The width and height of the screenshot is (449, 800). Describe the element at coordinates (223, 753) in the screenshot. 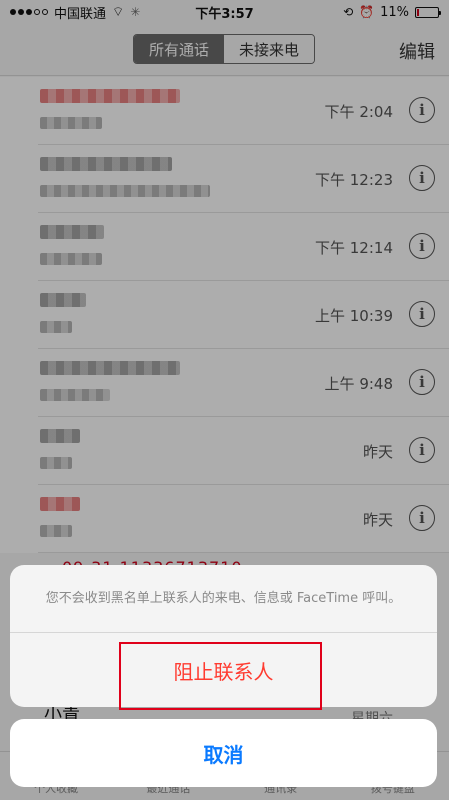

I see `cancel-button: 取消` at that location.